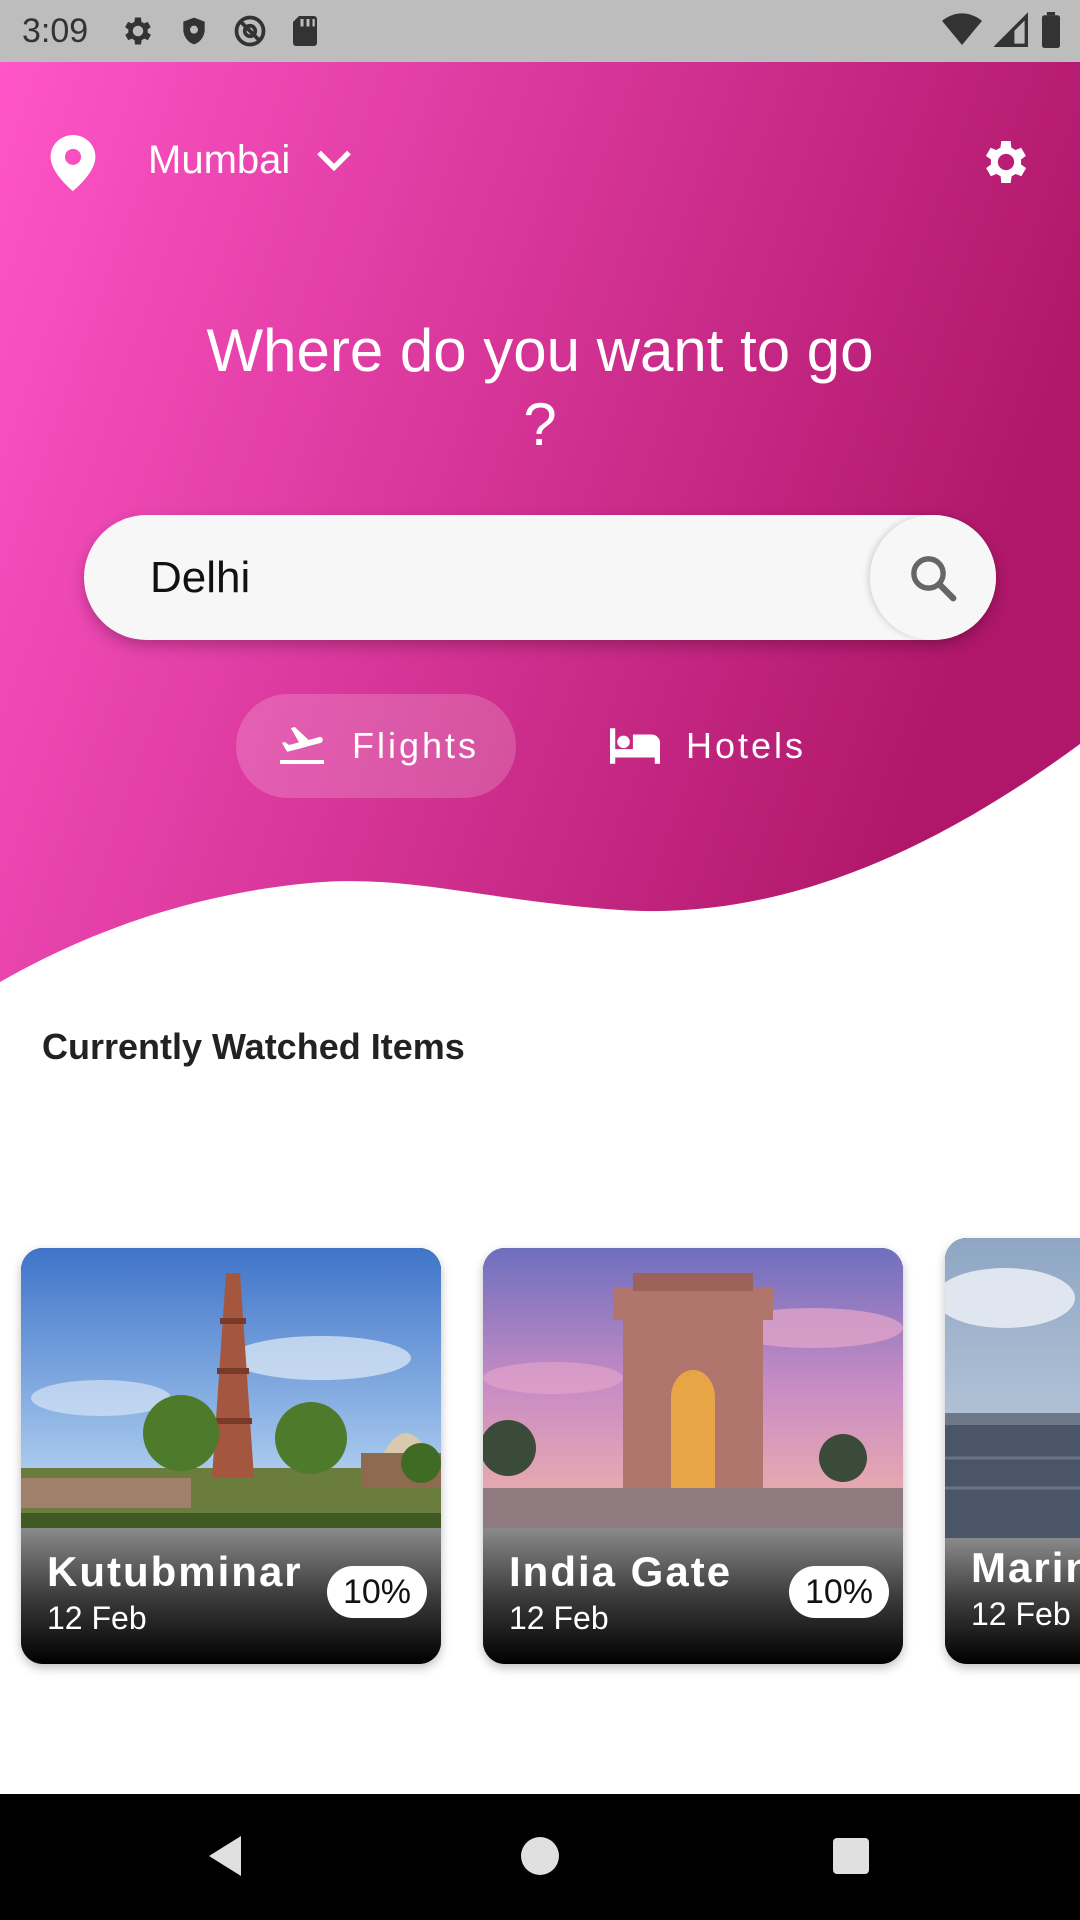 The image size is (1080, 1920). Describe the element at coordinates (200, 578) in the screenshot. I see `search-input-value: Delhi` at that location.